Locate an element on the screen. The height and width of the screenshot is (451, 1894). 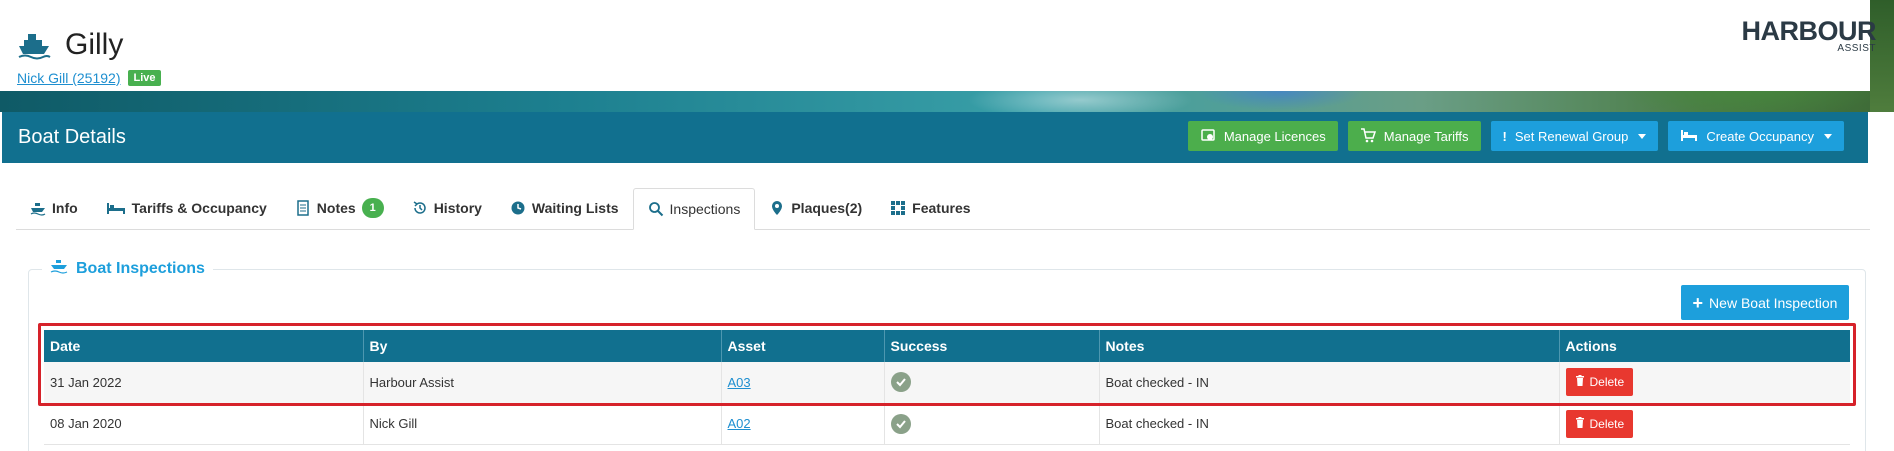
tab-history: History is located at coordinates (447, 208).